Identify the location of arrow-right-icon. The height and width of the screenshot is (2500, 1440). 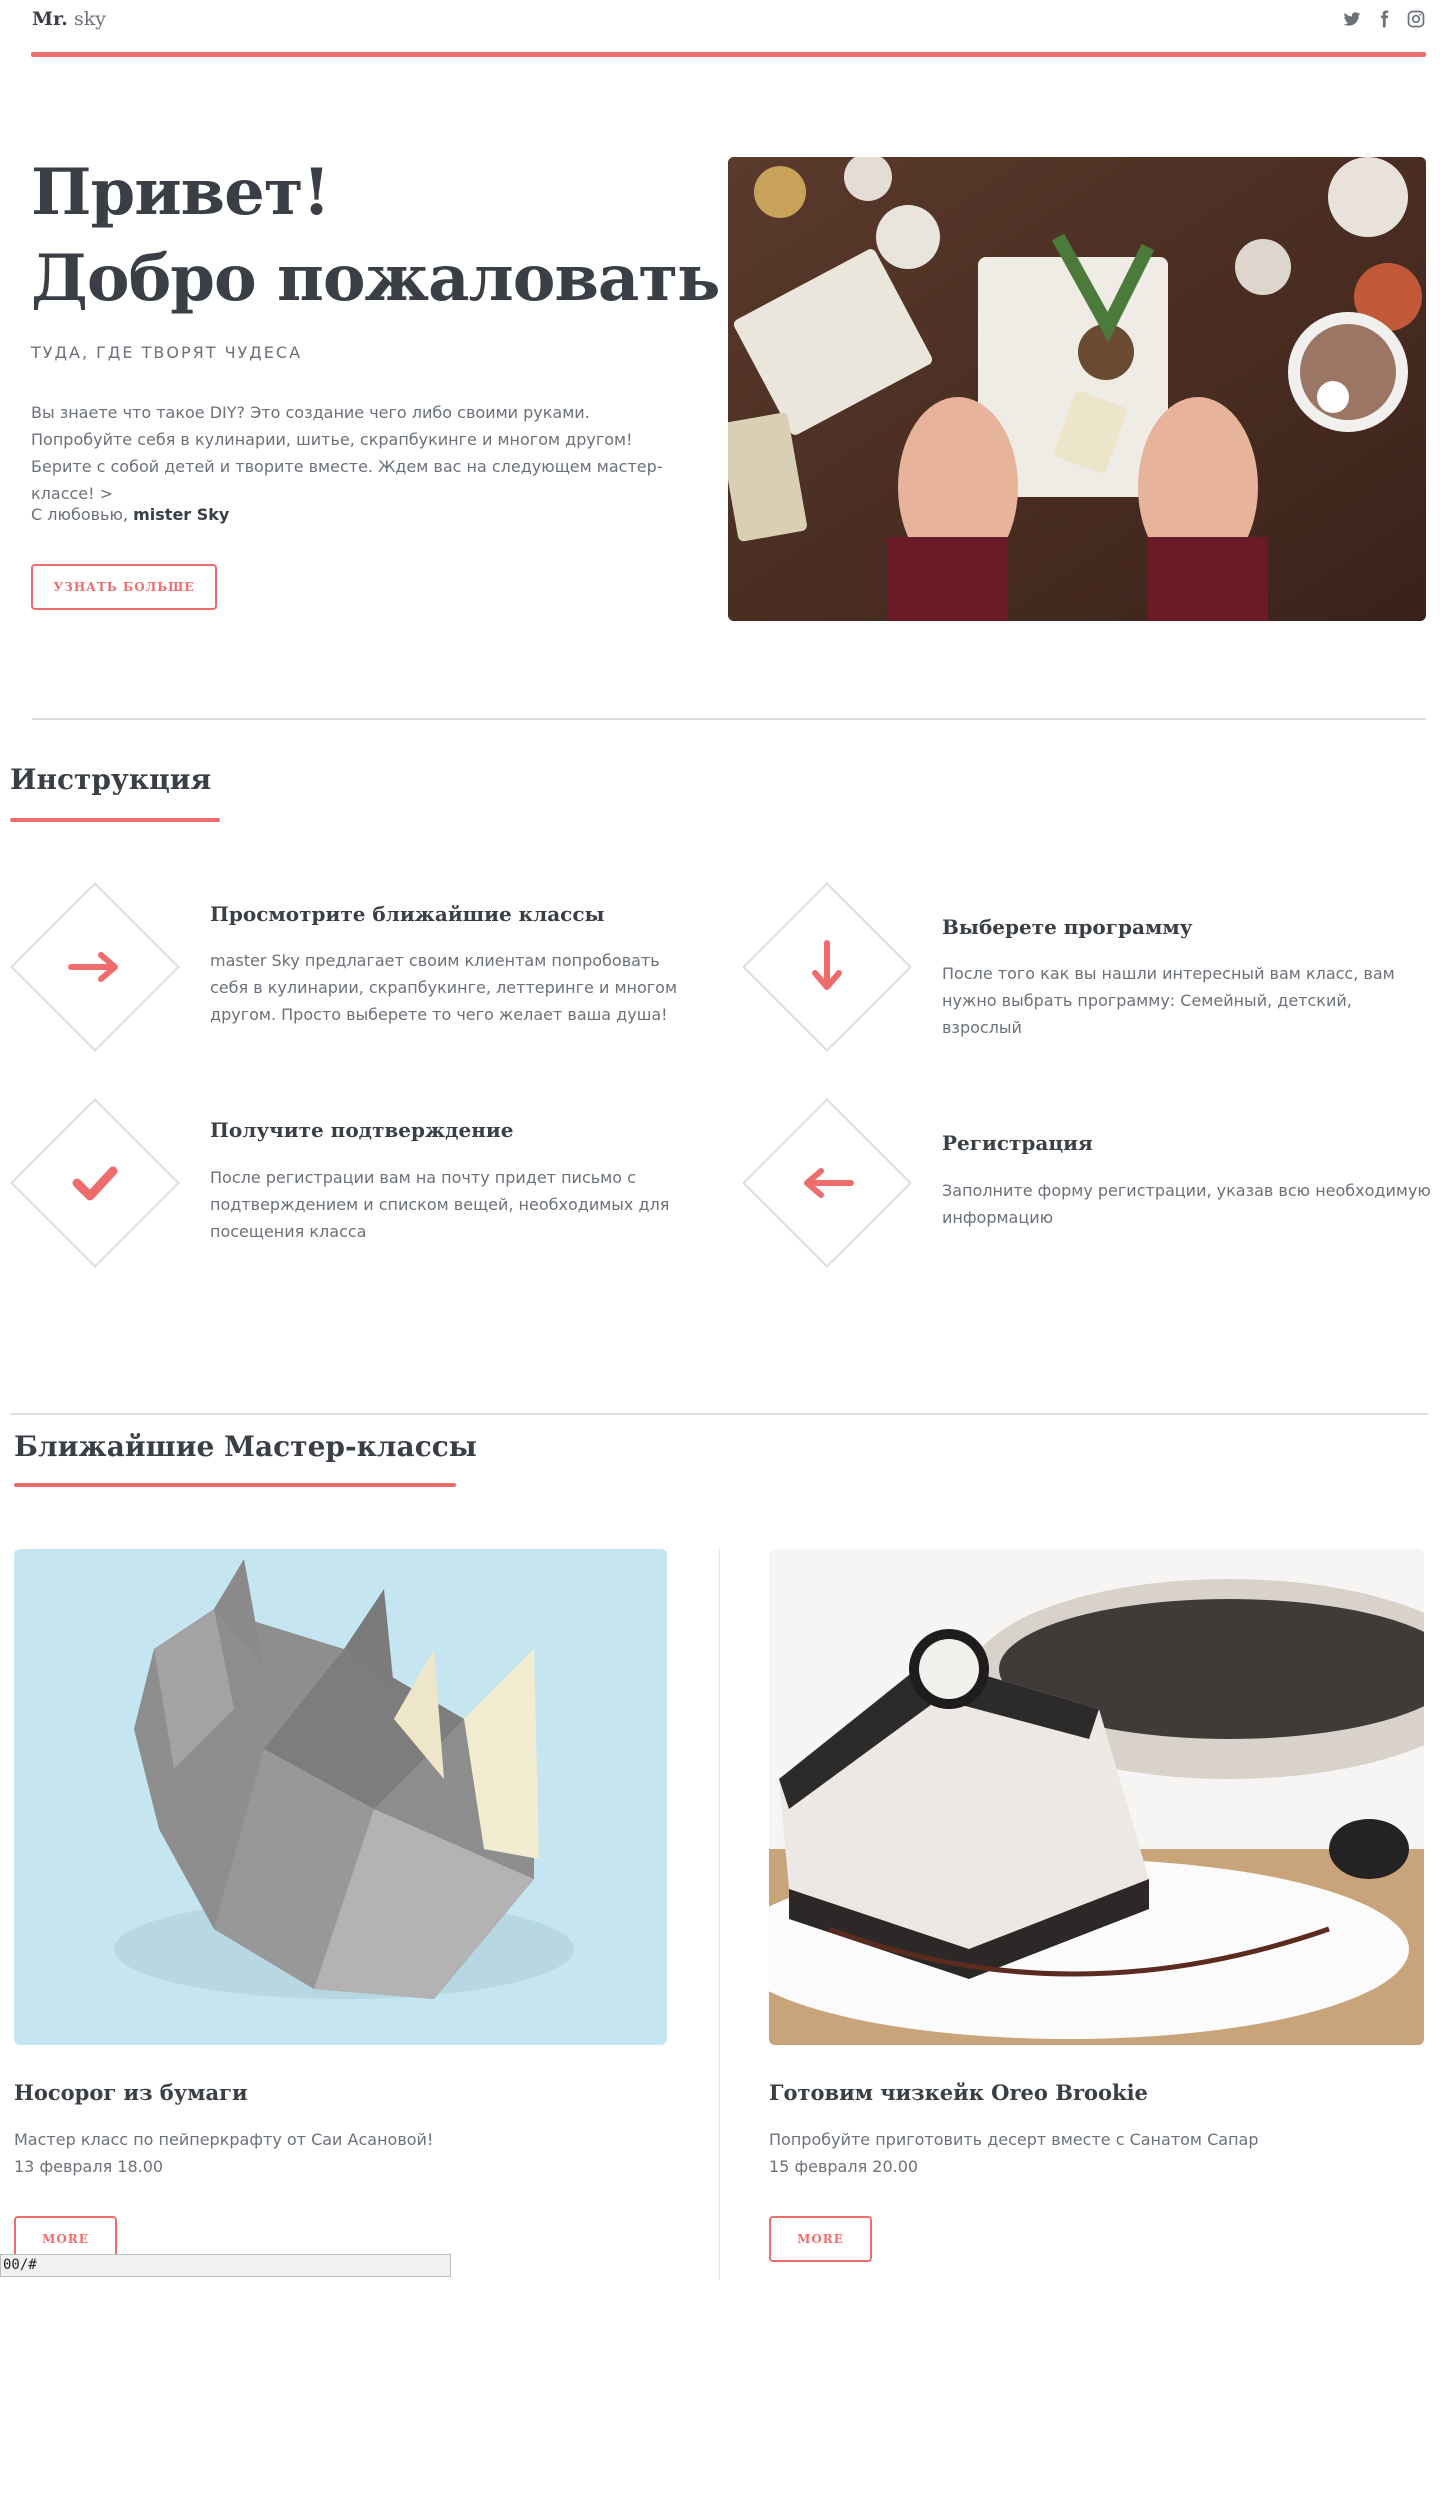
(93, 967).